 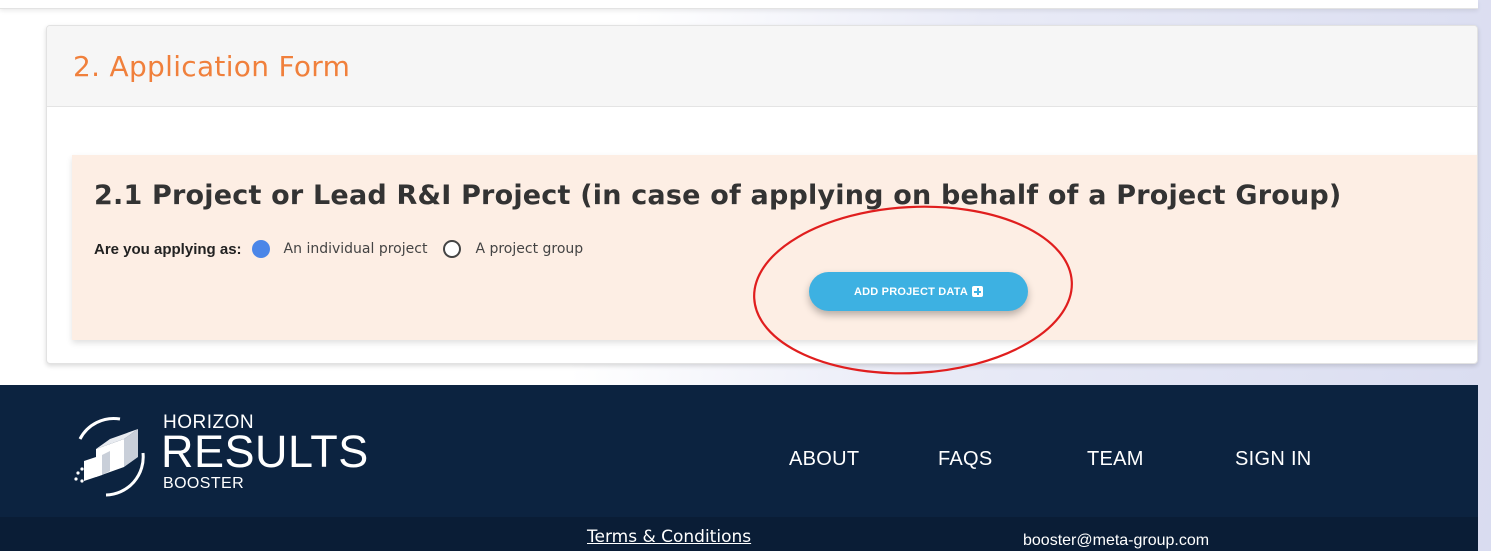 I want to click on contact-email-link: booster@meta-group.com, so click(x=1116, y=541).